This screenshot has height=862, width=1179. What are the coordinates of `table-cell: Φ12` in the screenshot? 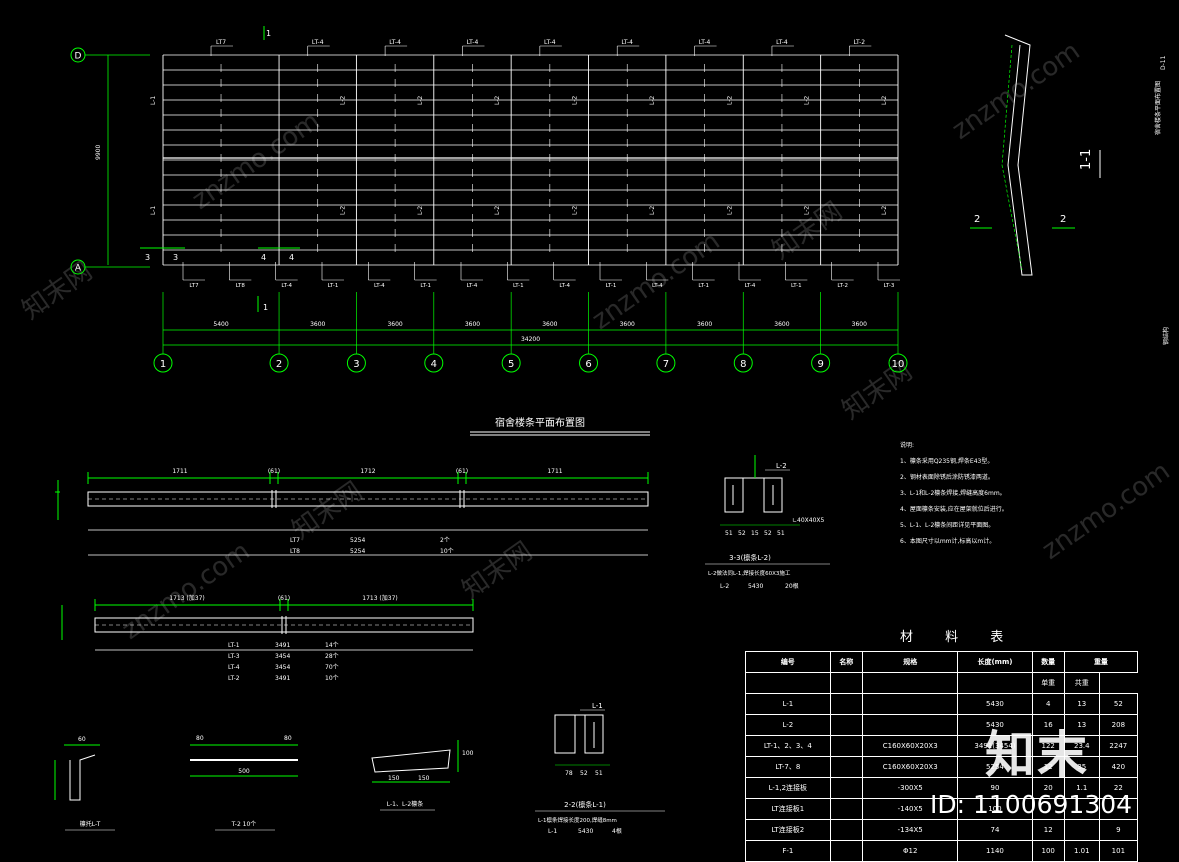 It's located at (910, 851).